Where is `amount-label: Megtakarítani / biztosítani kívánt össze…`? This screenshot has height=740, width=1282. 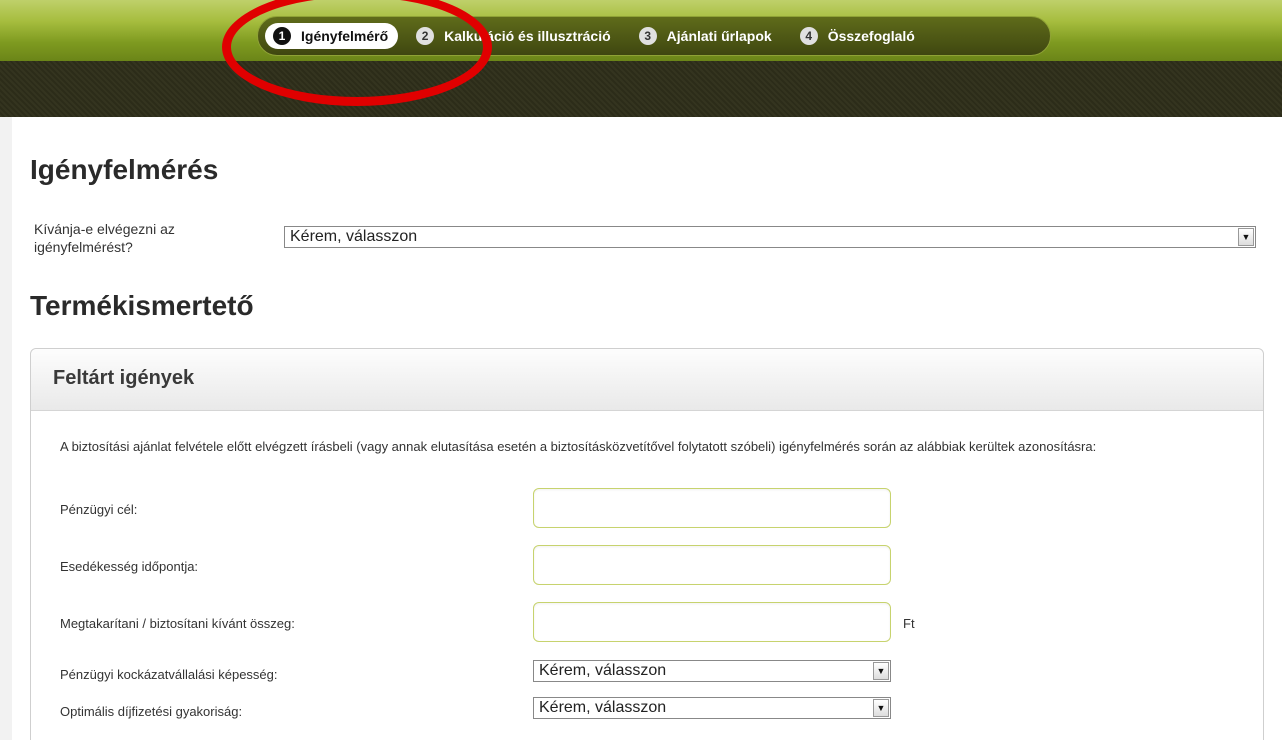 amount-label: Megtakarítani / biztosítani kívánt össze… is located at coordinates (177, 623).